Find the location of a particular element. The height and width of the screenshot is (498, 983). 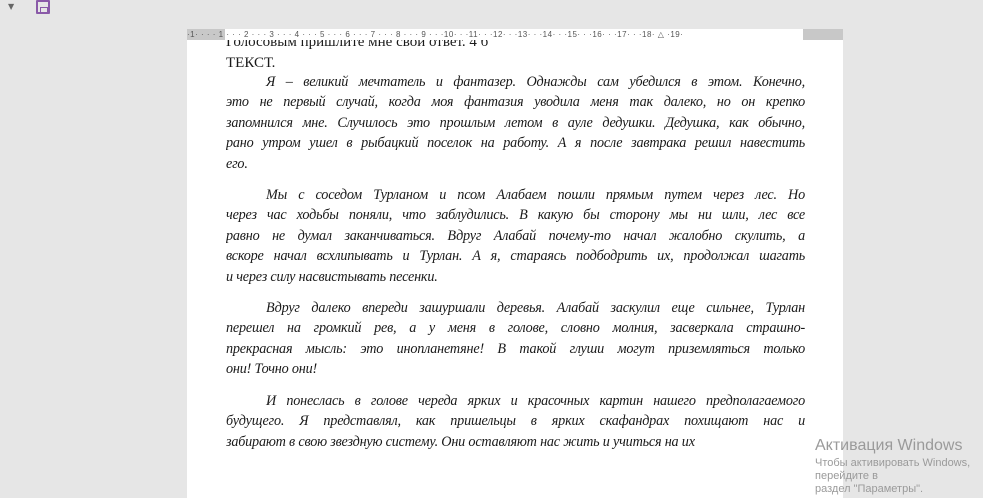

heading-text: ТЕКСТ. is located at coordinates (251, 63).